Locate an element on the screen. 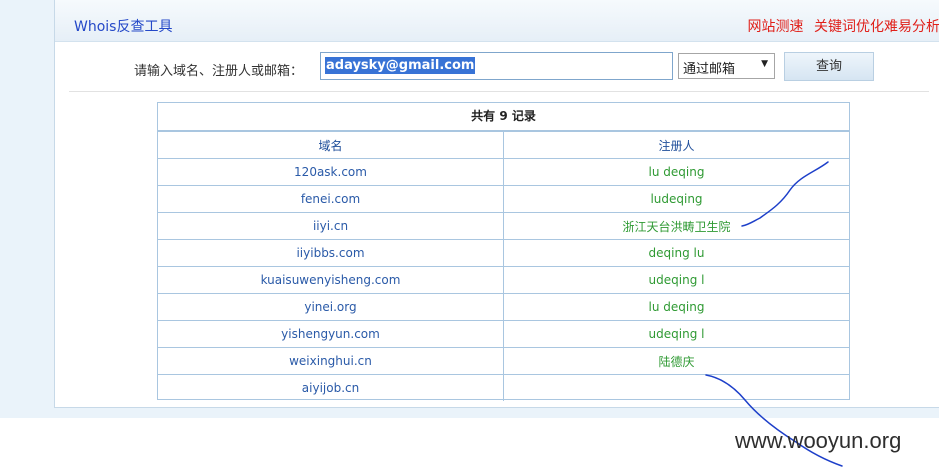 Image resolution: width=939 pixels, height=469 pixels. header-links: 网站测速 关键词优化难易分析 is located at coordinates (840, 26).